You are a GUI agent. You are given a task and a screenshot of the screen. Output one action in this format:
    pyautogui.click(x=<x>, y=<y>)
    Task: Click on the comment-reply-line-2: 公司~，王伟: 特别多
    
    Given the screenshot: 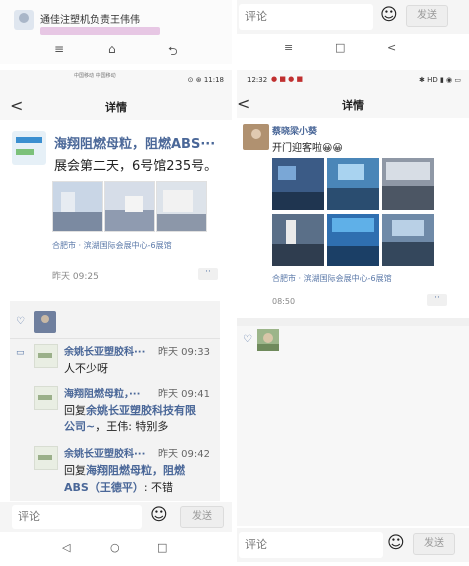 What is the action you would take?
    pyautogui.click(x=116, y=426)
    